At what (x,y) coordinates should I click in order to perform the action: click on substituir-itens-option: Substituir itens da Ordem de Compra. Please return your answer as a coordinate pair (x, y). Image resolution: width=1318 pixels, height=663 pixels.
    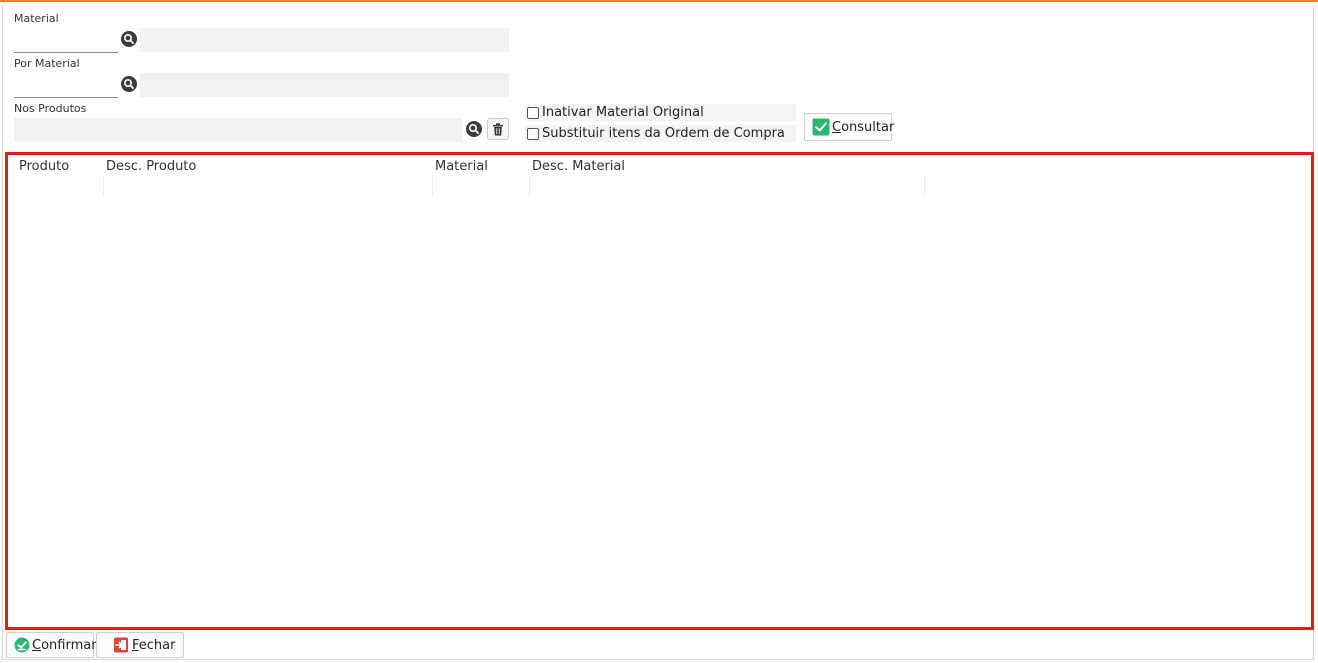
    Looking at the image, I should click on (660, 133).